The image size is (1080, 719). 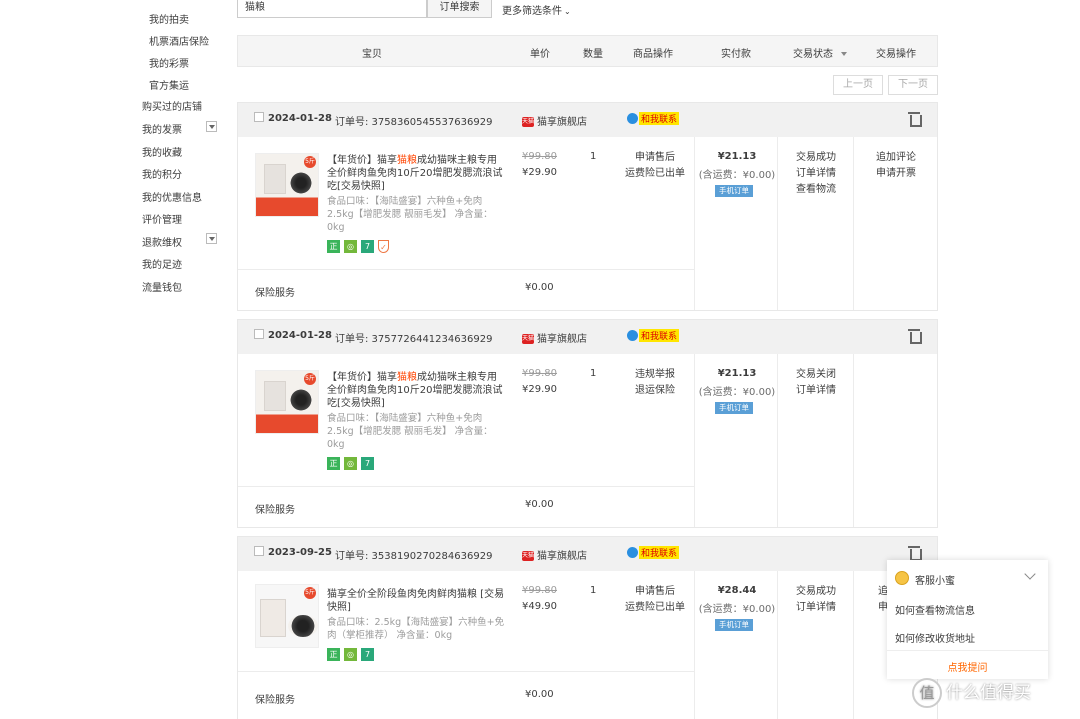 What do you see at coordinates (362, 377) in the screenshot?
I see `title-pre: 【年货价】猫享` at bounding box center [362, 377].